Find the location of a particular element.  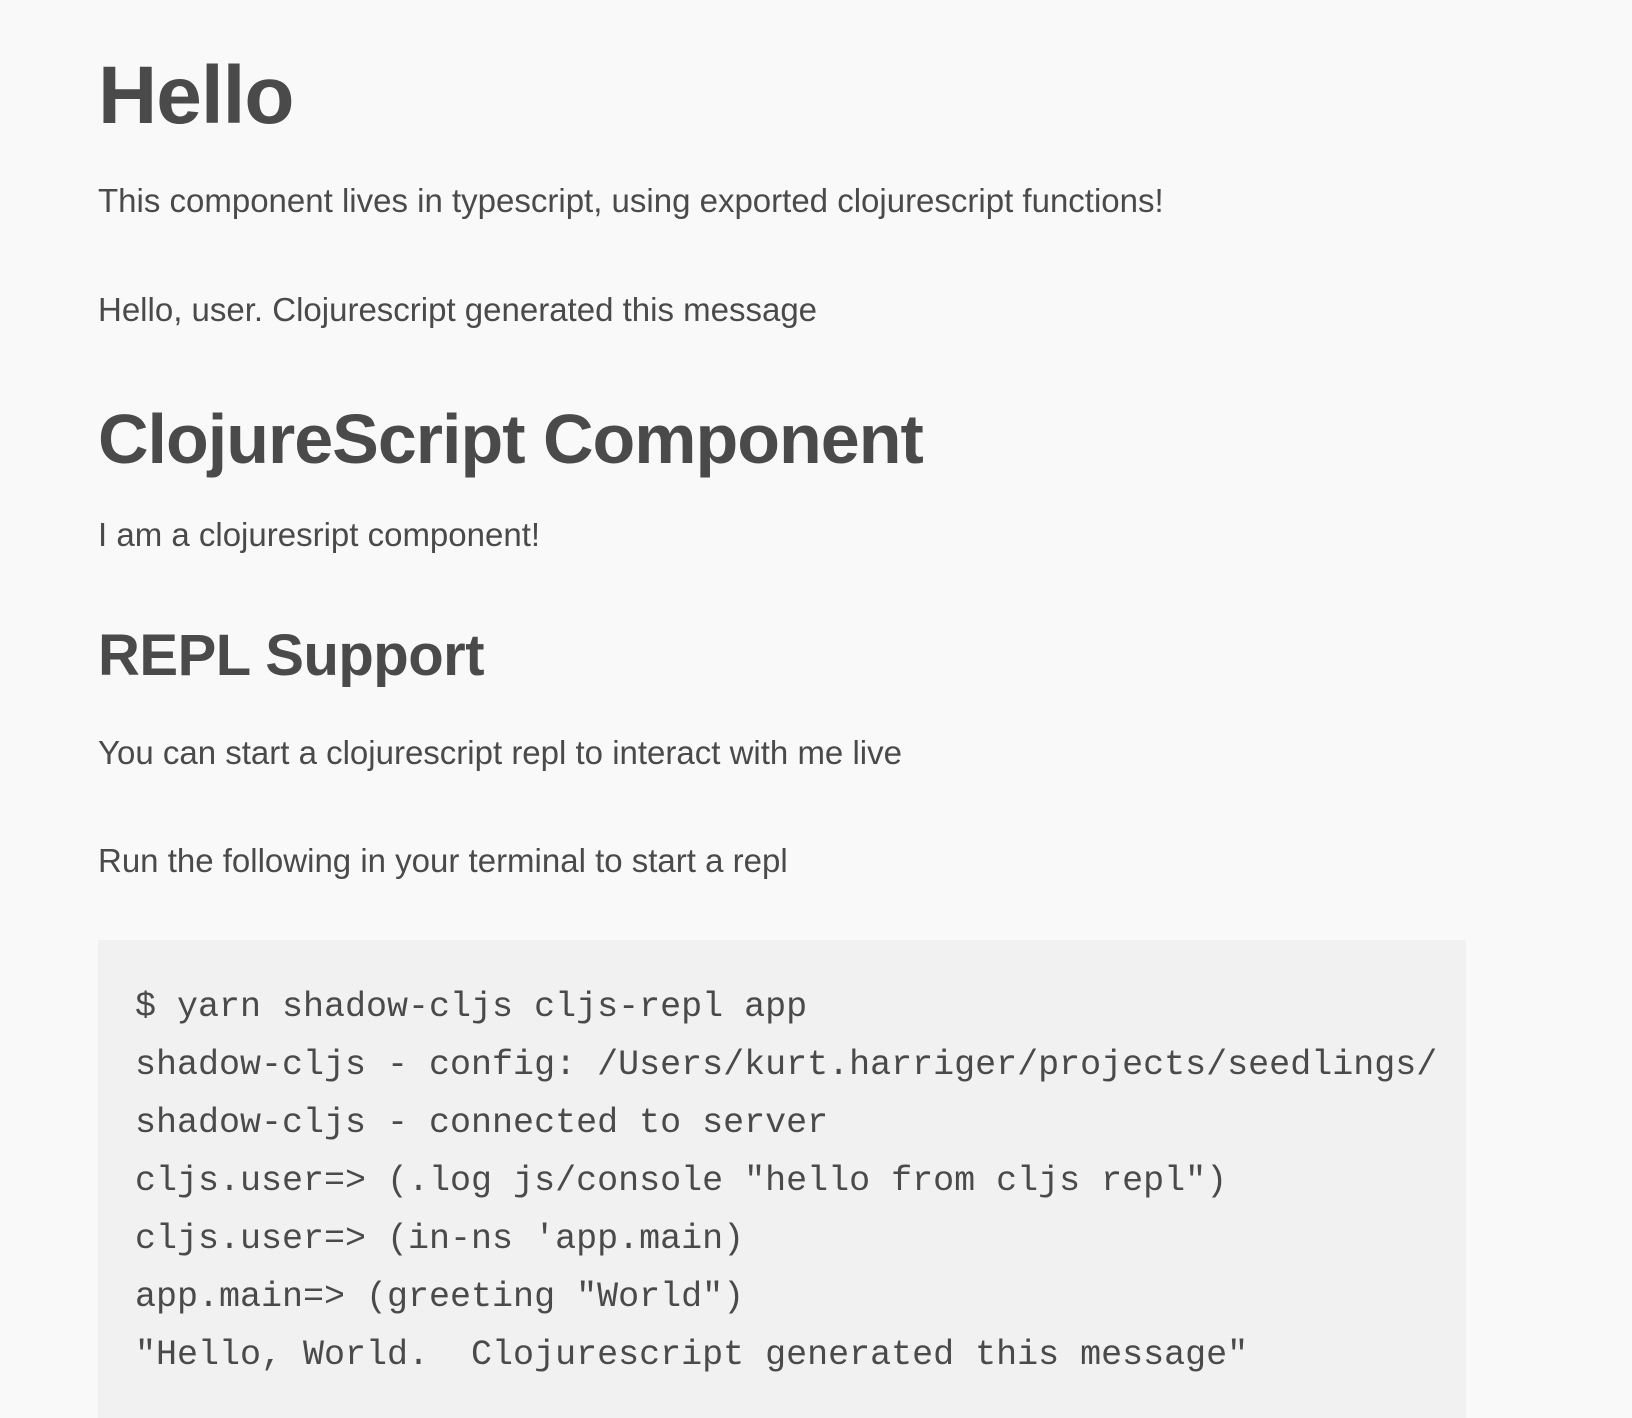

clojurescript-component-heading: ClojureScript Component is located at coordinates (511, 439).